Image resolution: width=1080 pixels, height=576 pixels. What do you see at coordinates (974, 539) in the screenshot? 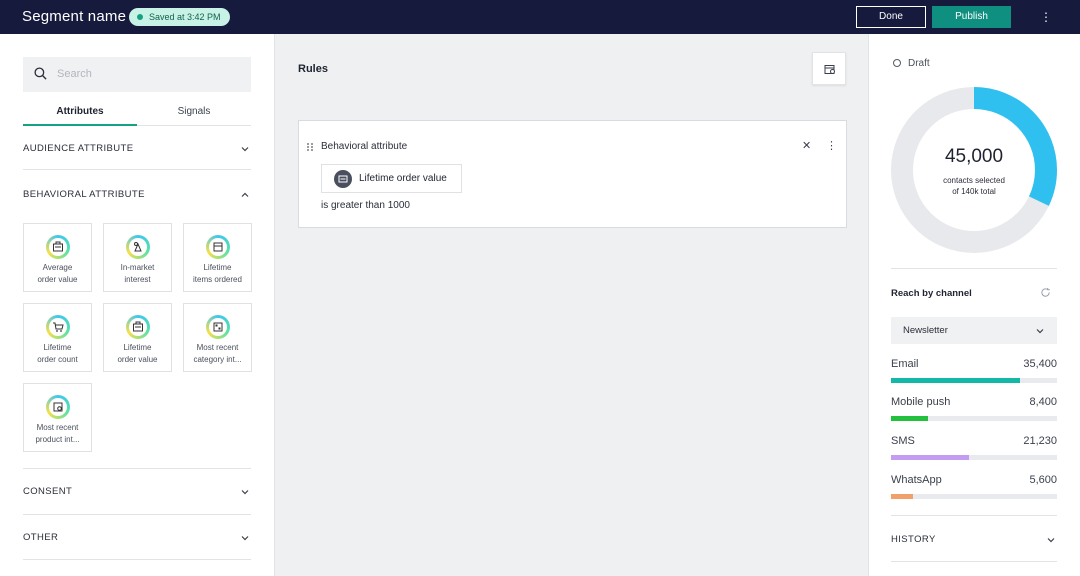
I see `section-history: HISTORY` at bounding box center [974, 539].